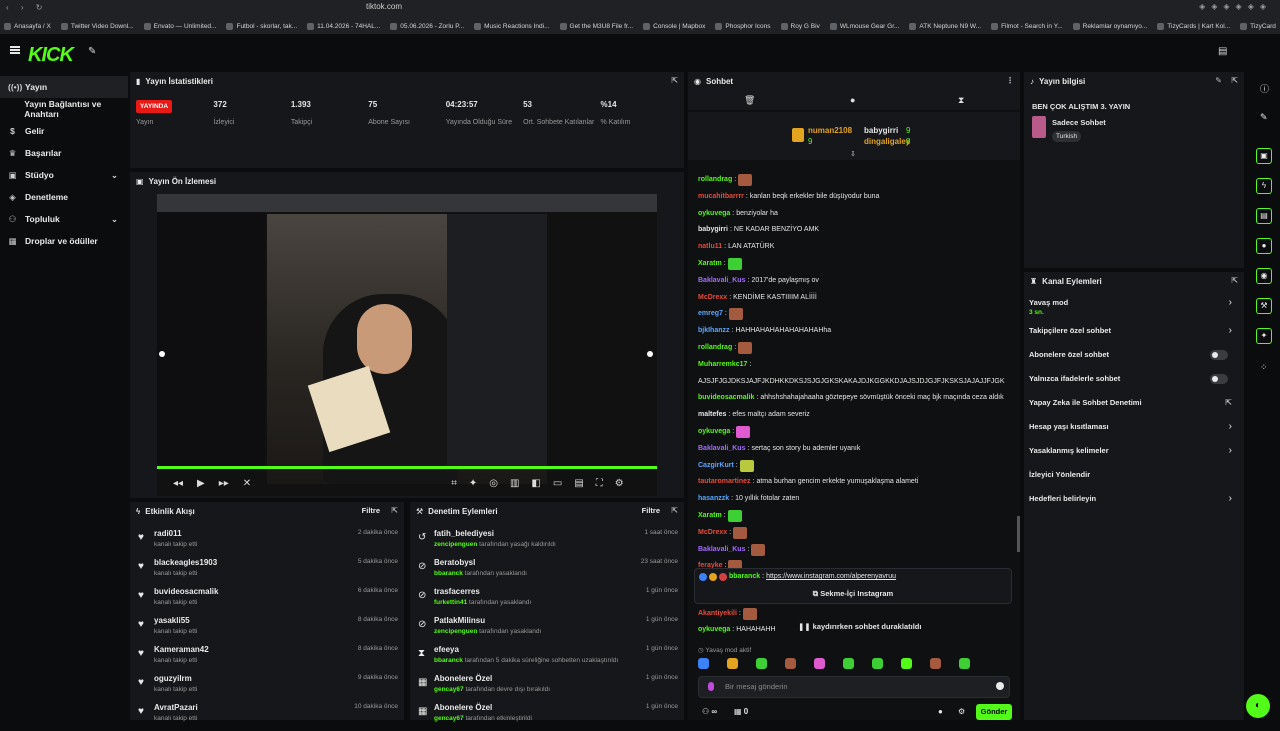 The image size is (1280, 731). I want to click on chat-scrollbar, so click(1018, 534).